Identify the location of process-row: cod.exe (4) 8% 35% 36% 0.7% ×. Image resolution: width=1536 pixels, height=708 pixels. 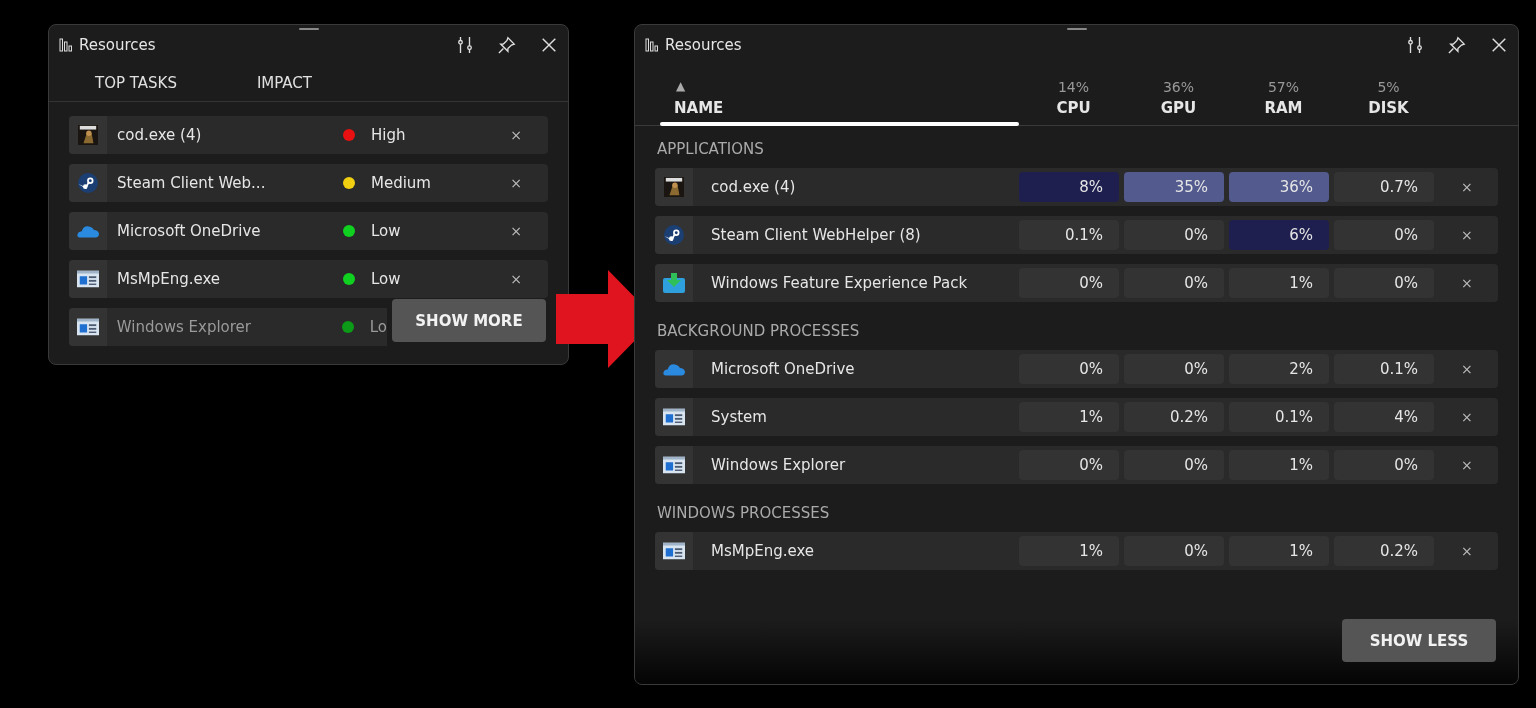
(1076, 187).